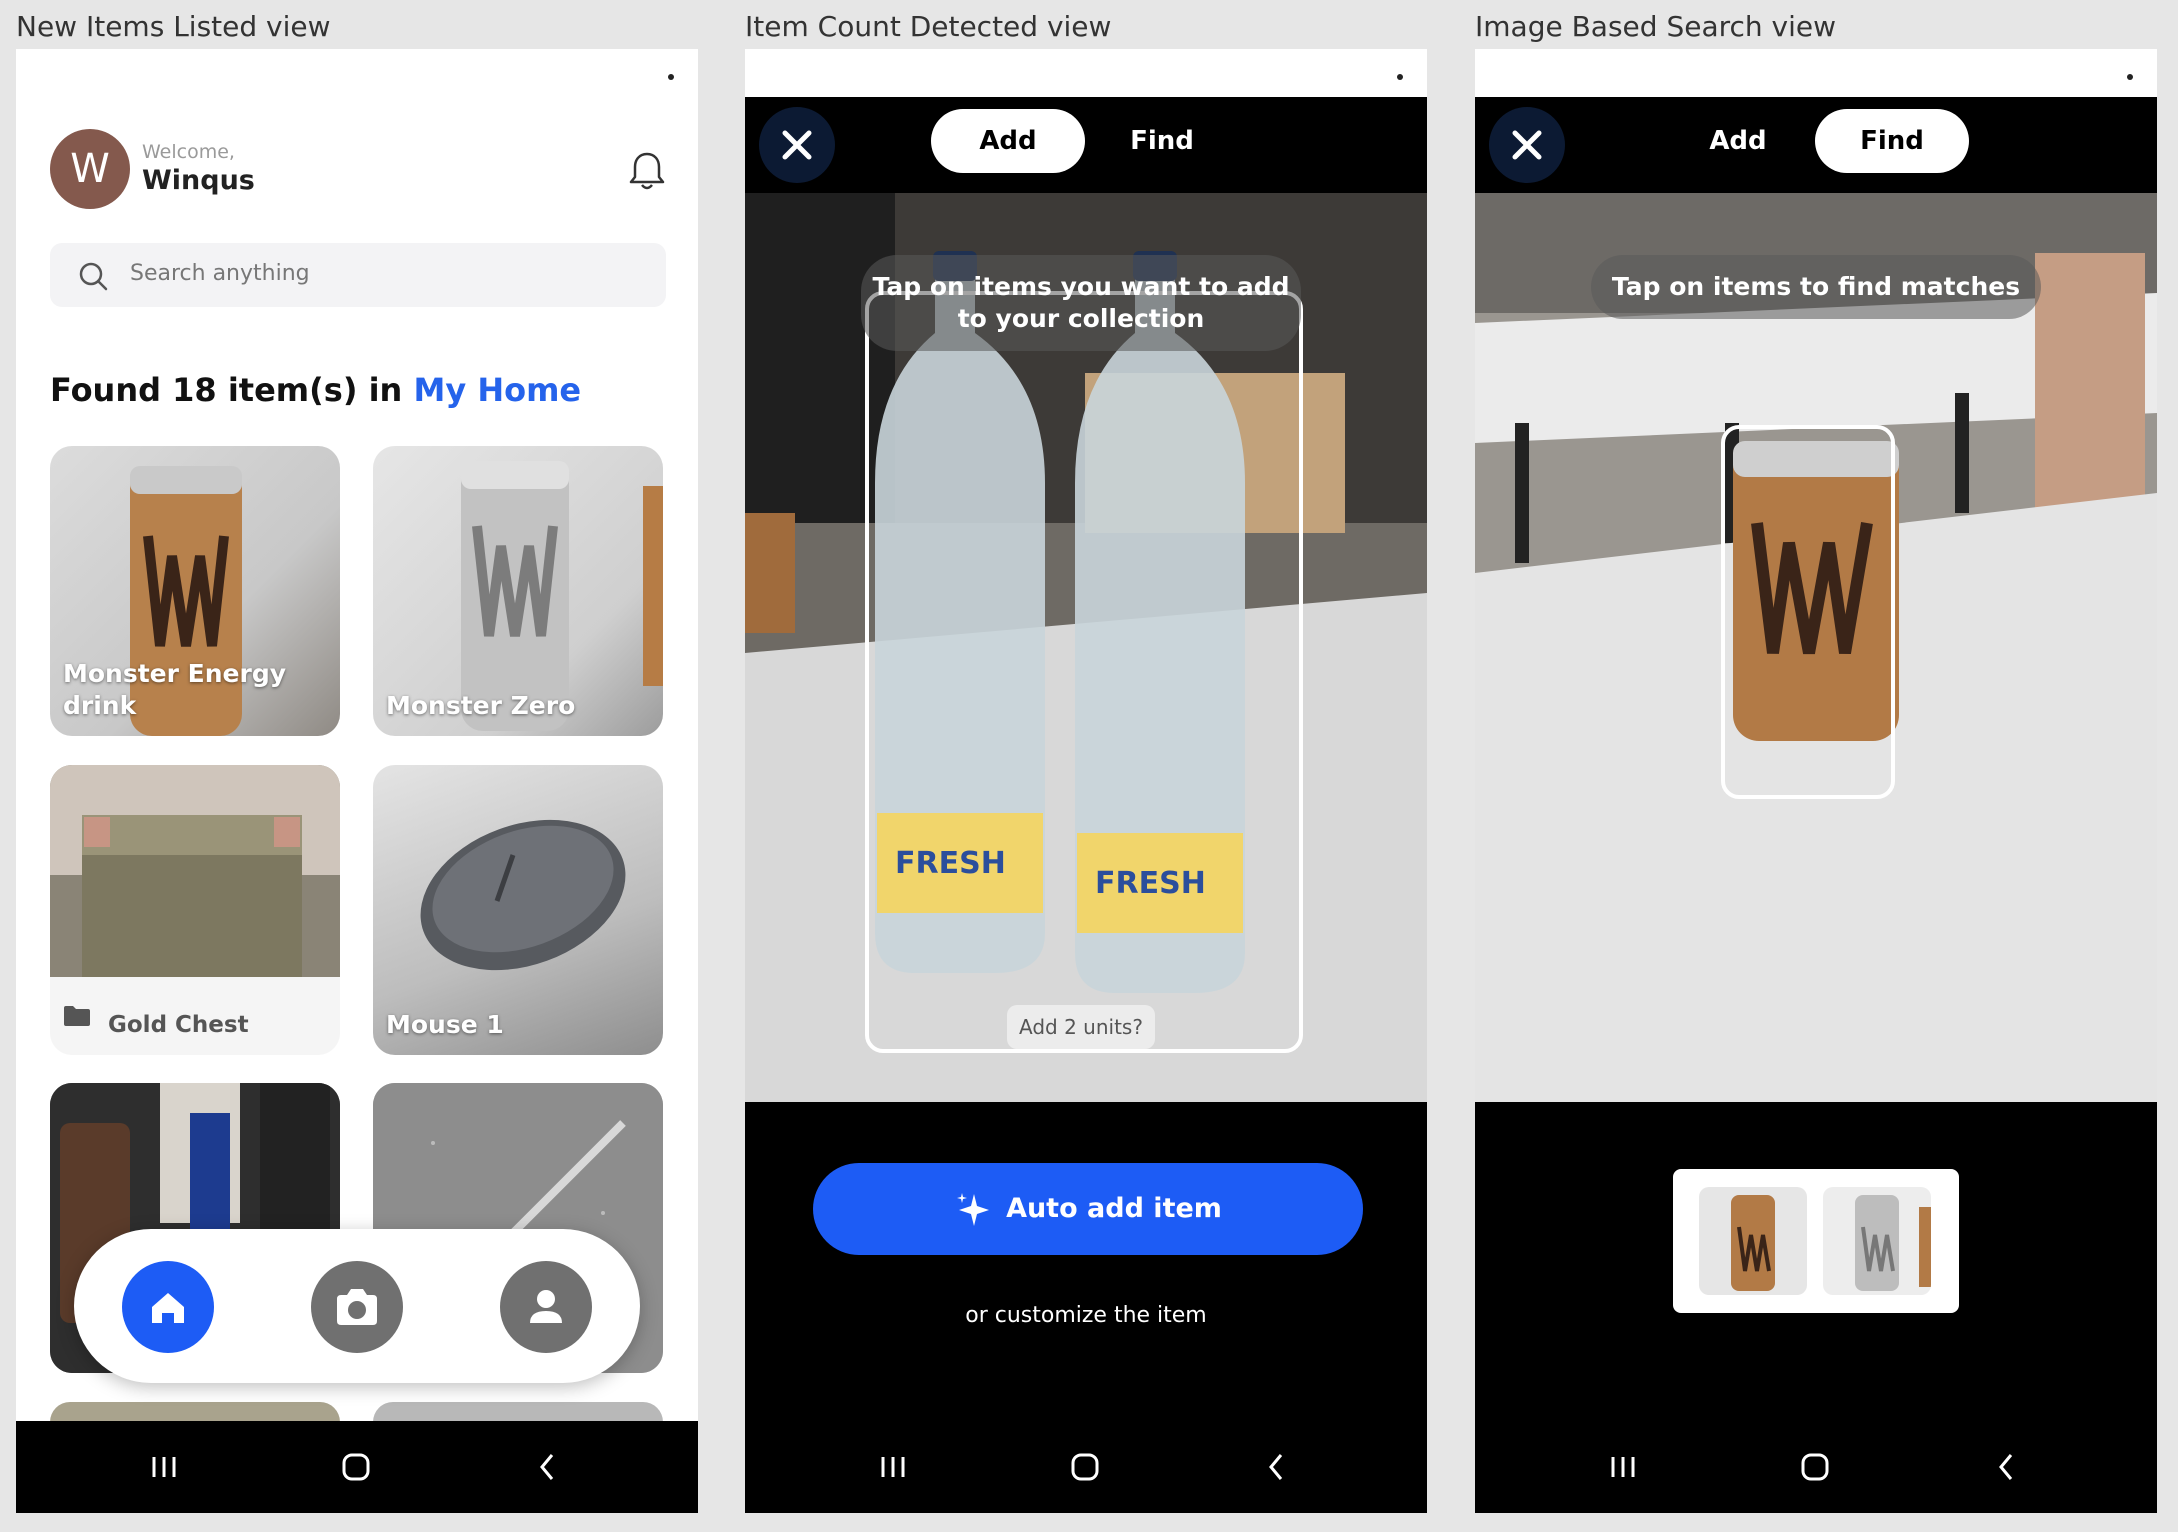  What do you see at coordinates (358, 275) in the screenshot?
I see `search-input: Search anything` at bounding box center [358, 275].